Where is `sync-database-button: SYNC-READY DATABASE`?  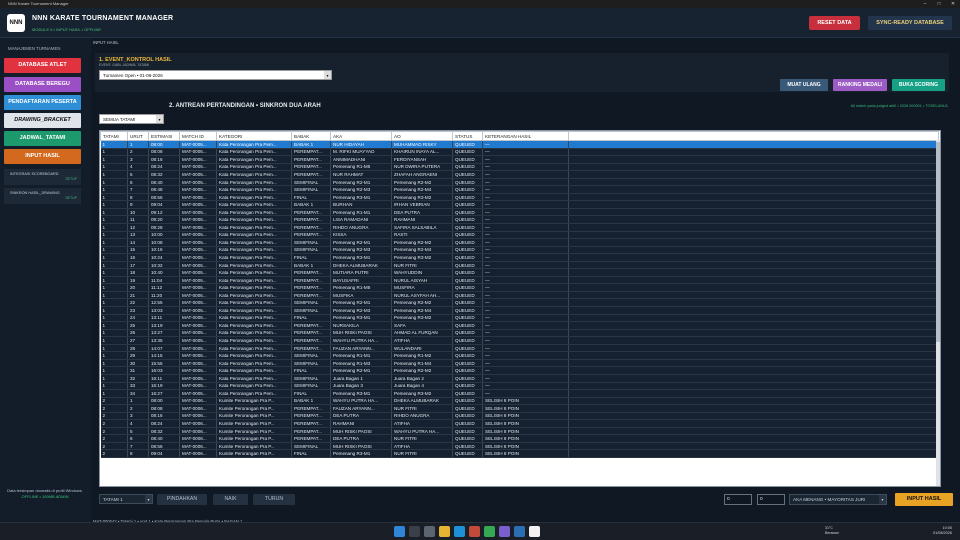
sync-database-button: SYNC-READY DATABASE is located at coordinates (910, 23).